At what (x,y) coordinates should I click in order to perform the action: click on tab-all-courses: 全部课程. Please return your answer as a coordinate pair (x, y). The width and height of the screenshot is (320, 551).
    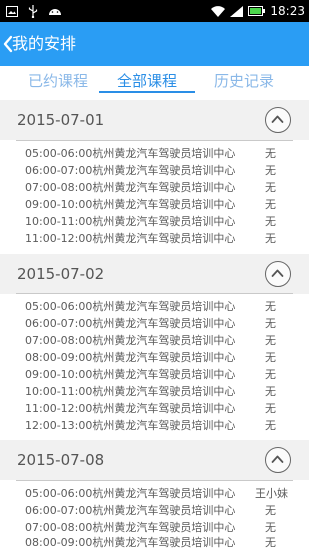
    Looking at the image, I should click on (147, 81).